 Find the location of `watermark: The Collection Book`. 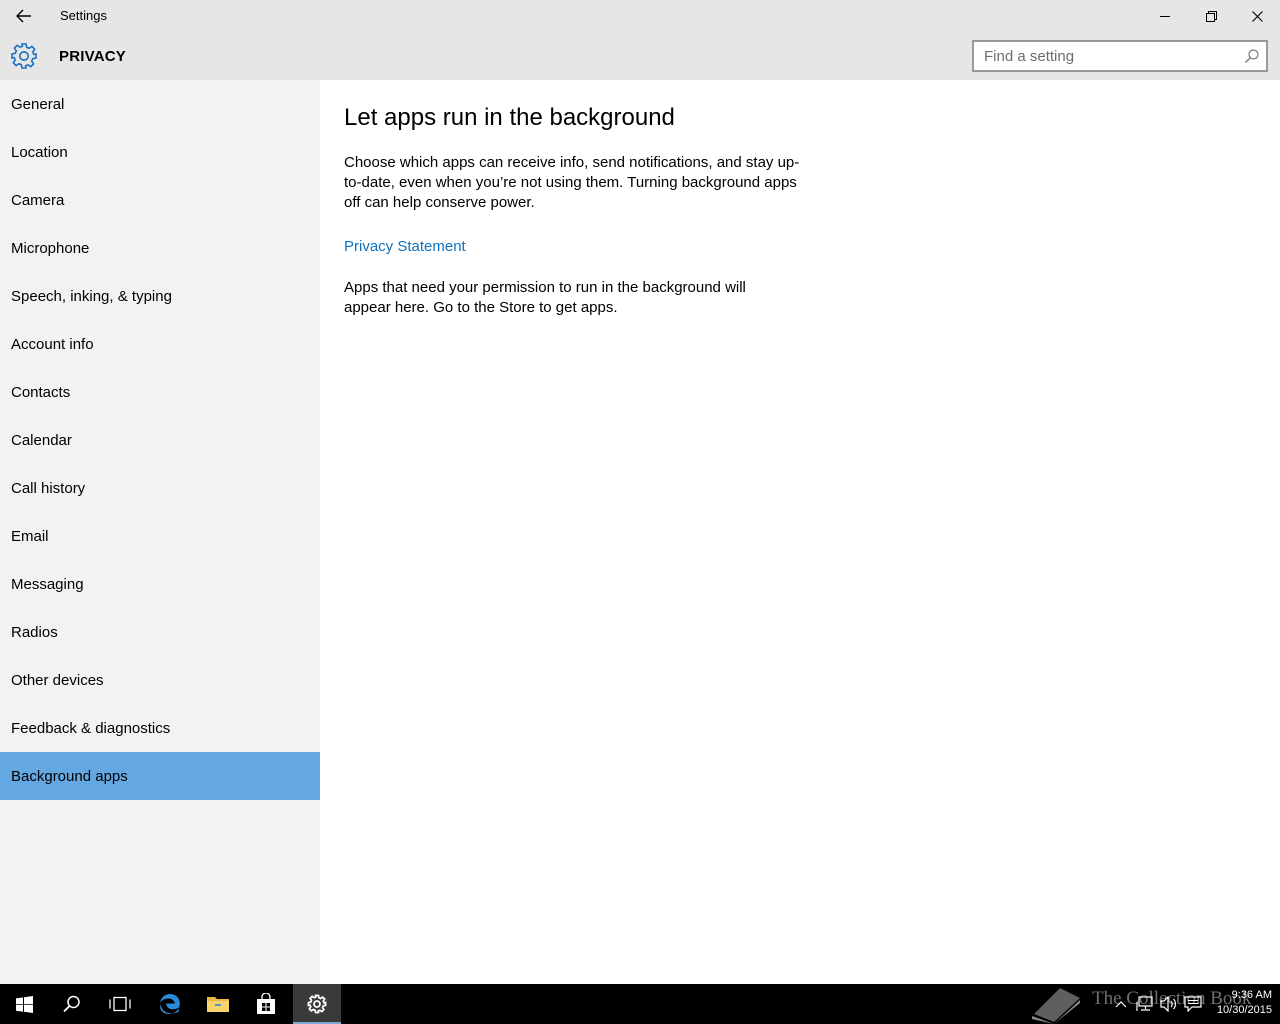

watermark: The Collection Book is located at coordinates (1140, 1004).